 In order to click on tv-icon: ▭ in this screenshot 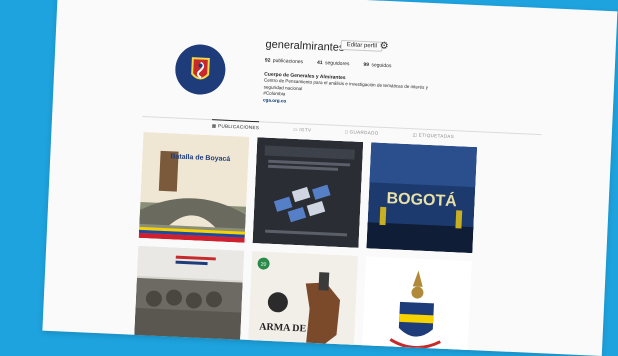, I will do `click(295, 129)`.